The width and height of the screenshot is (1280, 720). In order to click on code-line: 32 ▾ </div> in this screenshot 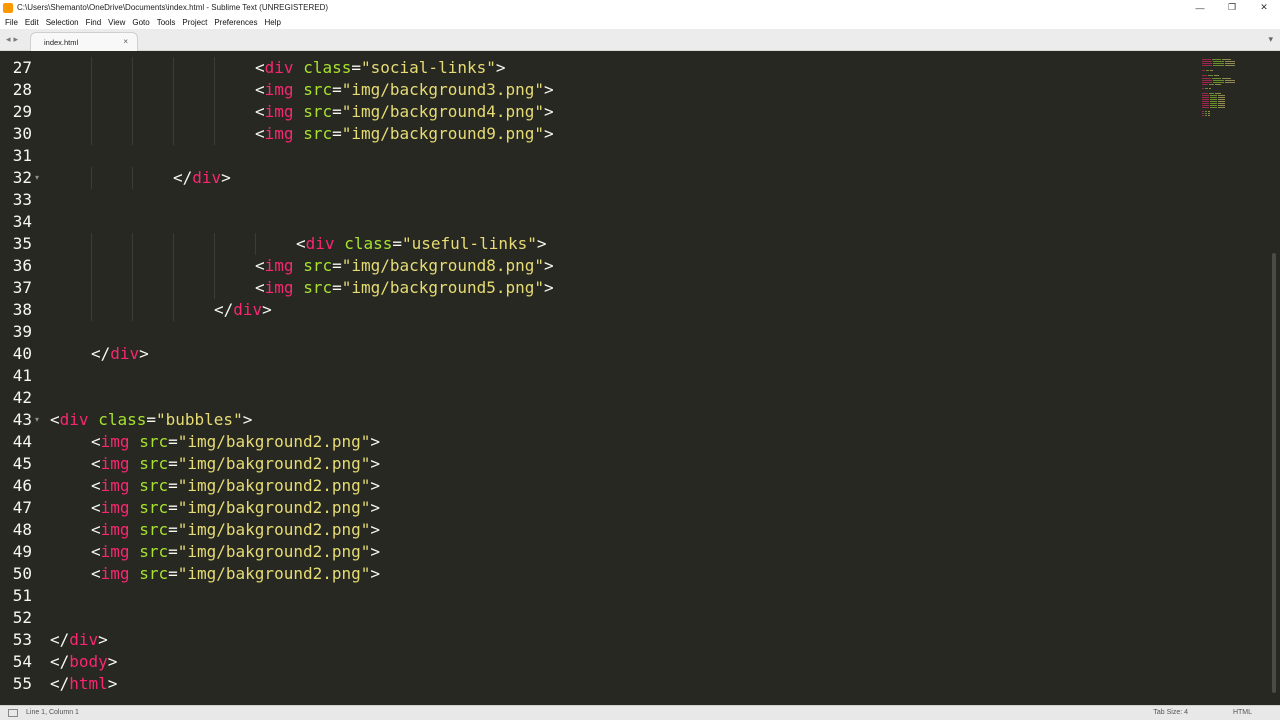, I will do `click(595, 178)`.